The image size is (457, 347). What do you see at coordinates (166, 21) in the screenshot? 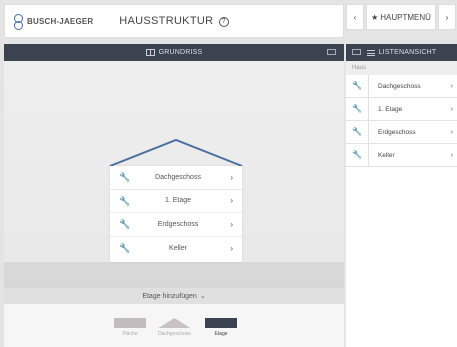
I see `page-title-text: HAUSSTRUKTUR` at bounding box center [166, 21].